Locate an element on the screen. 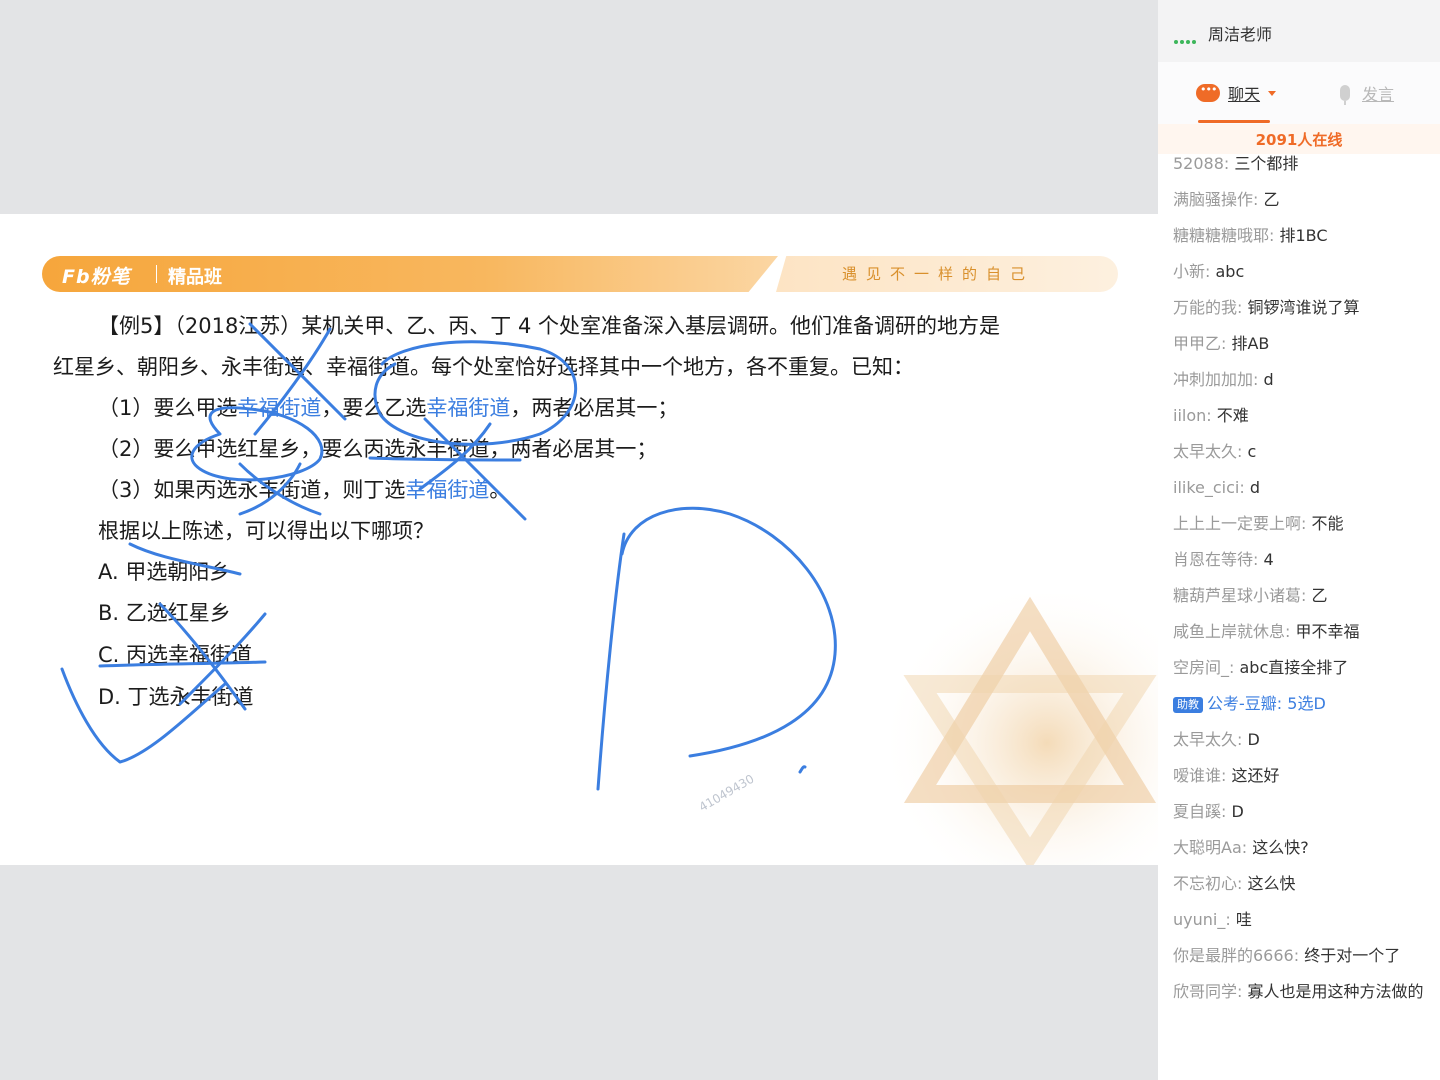  audio-level-icon is located at coordinates (1186, 38).